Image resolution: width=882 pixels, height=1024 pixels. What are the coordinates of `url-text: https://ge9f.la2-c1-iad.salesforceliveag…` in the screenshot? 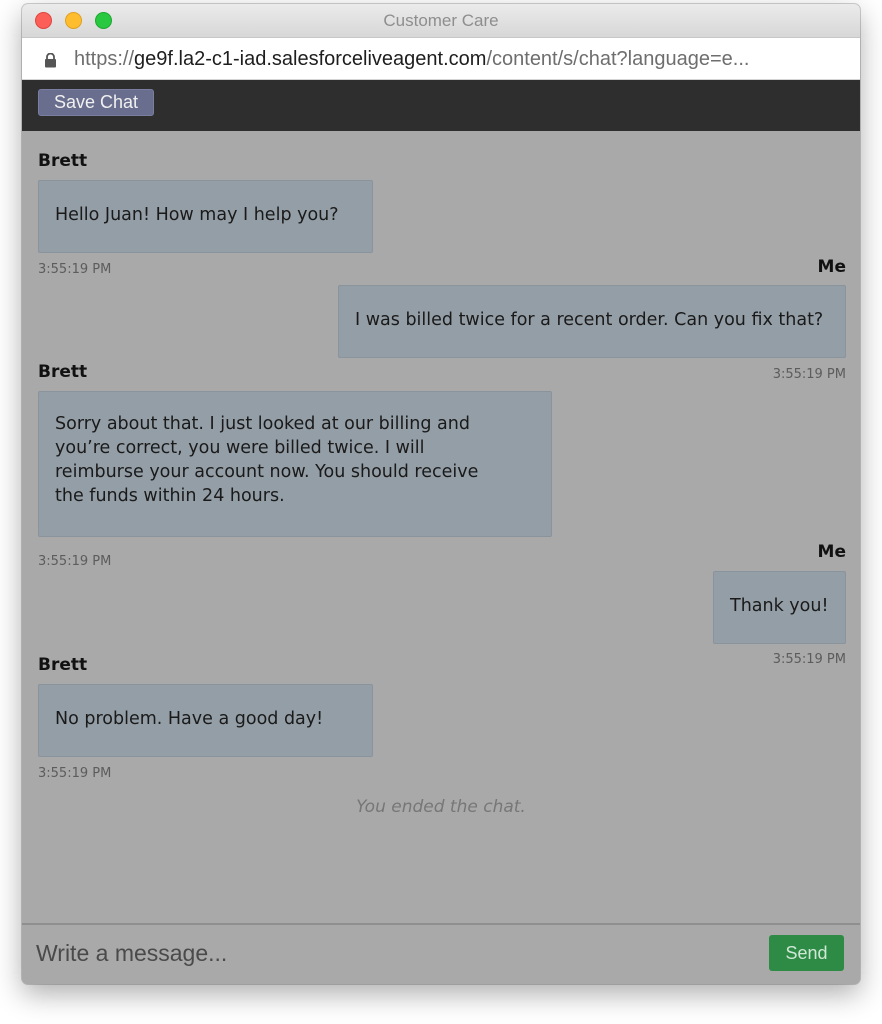 It's located at (461, 59).